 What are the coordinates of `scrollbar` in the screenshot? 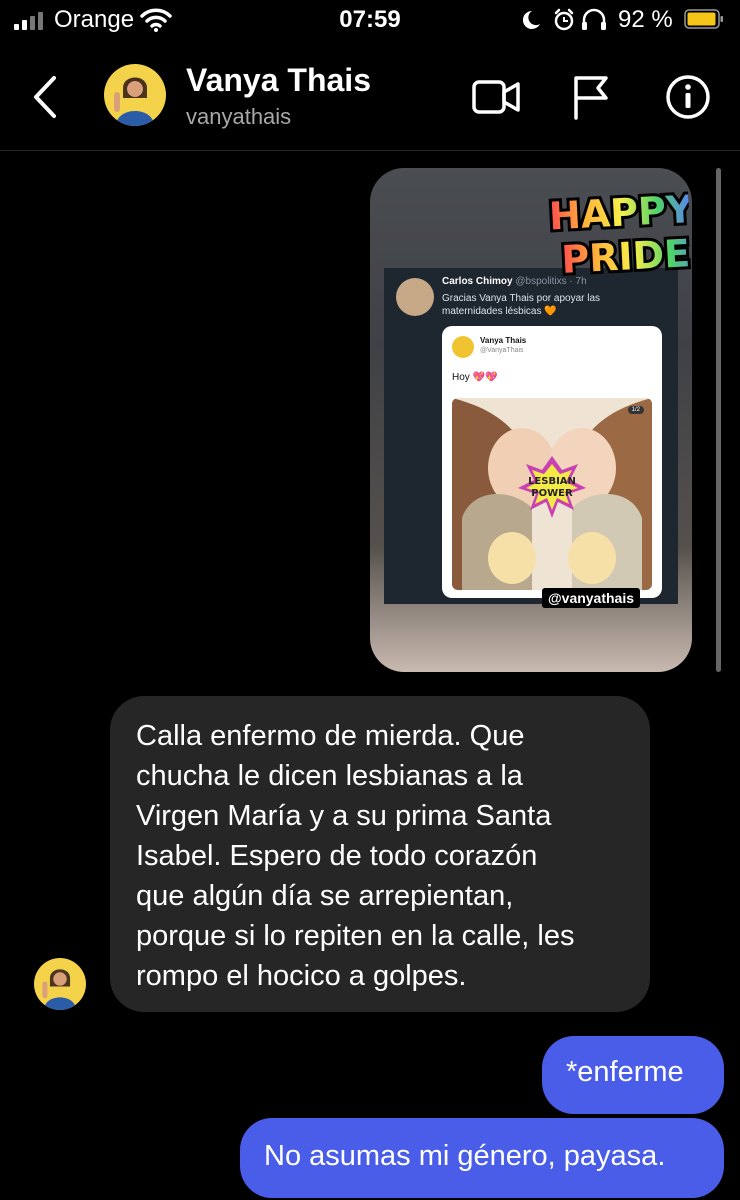 It's located at (718, 420).